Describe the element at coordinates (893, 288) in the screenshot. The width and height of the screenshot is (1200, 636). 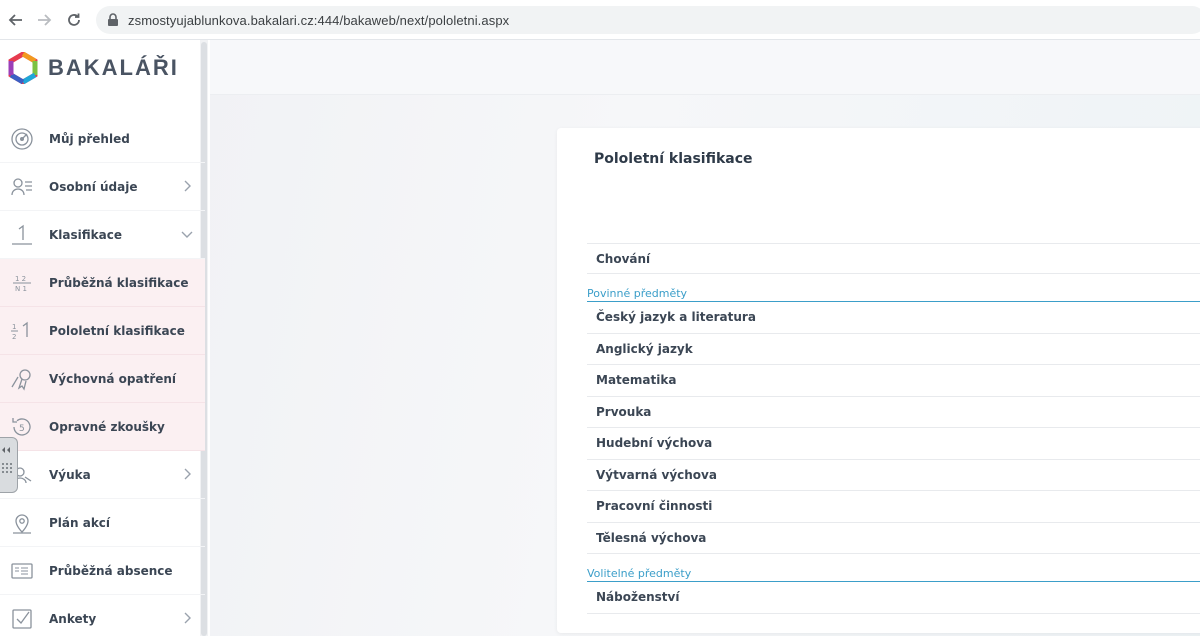
I see `group-header-povinne: Povinné předměty` at that location.